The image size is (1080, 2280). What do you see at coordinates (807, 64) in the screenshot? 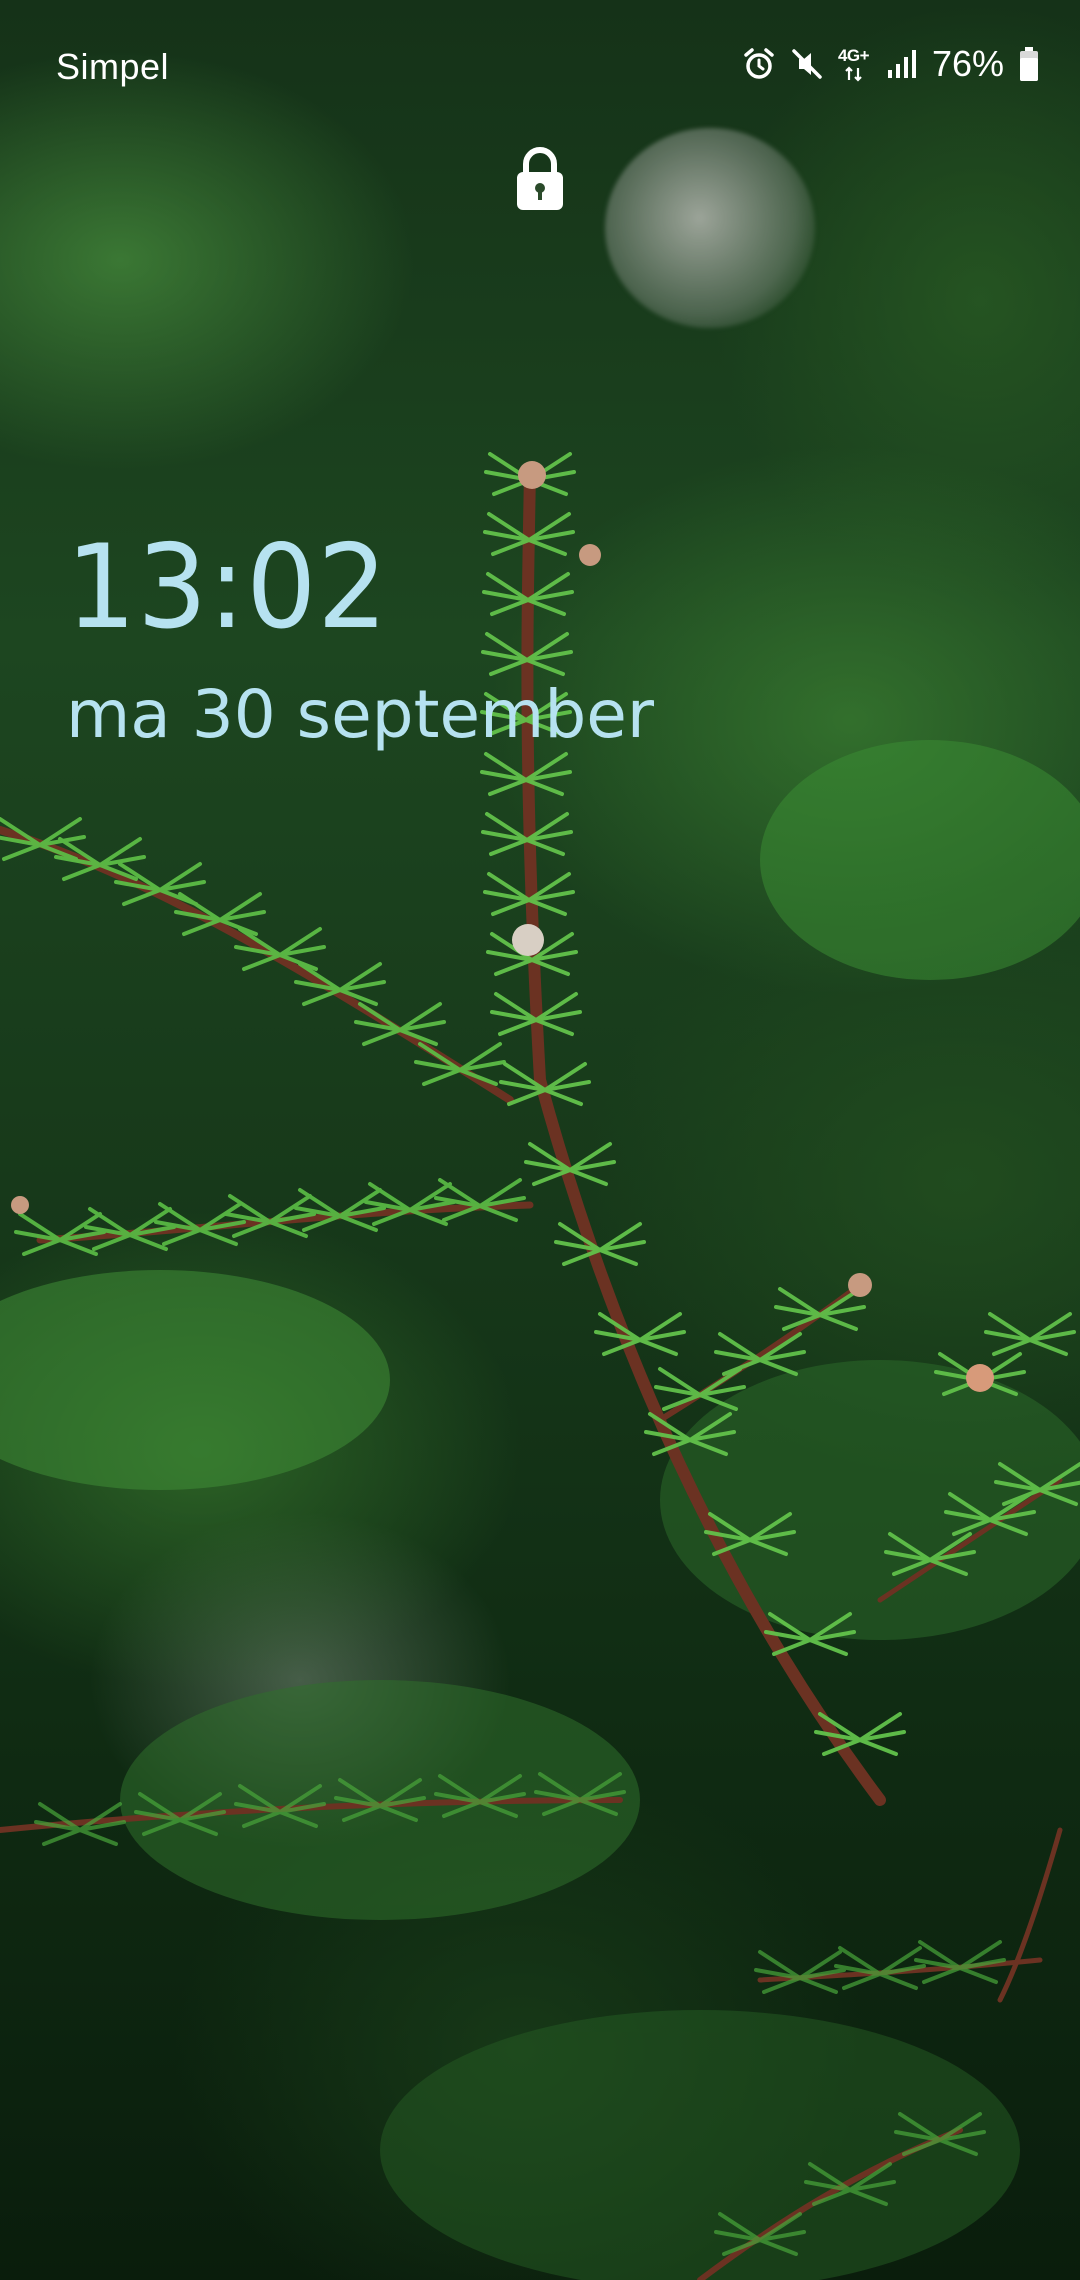
I see `mute-icon` at bounding box center [807, 64].